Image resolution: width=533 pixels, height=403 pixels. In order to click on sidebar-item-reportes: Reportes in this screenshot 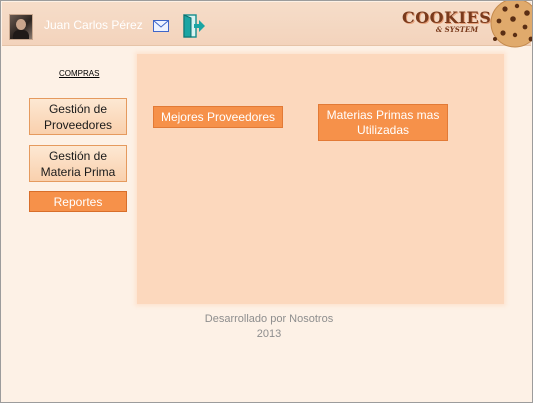, I will do `click(78, 201)`.